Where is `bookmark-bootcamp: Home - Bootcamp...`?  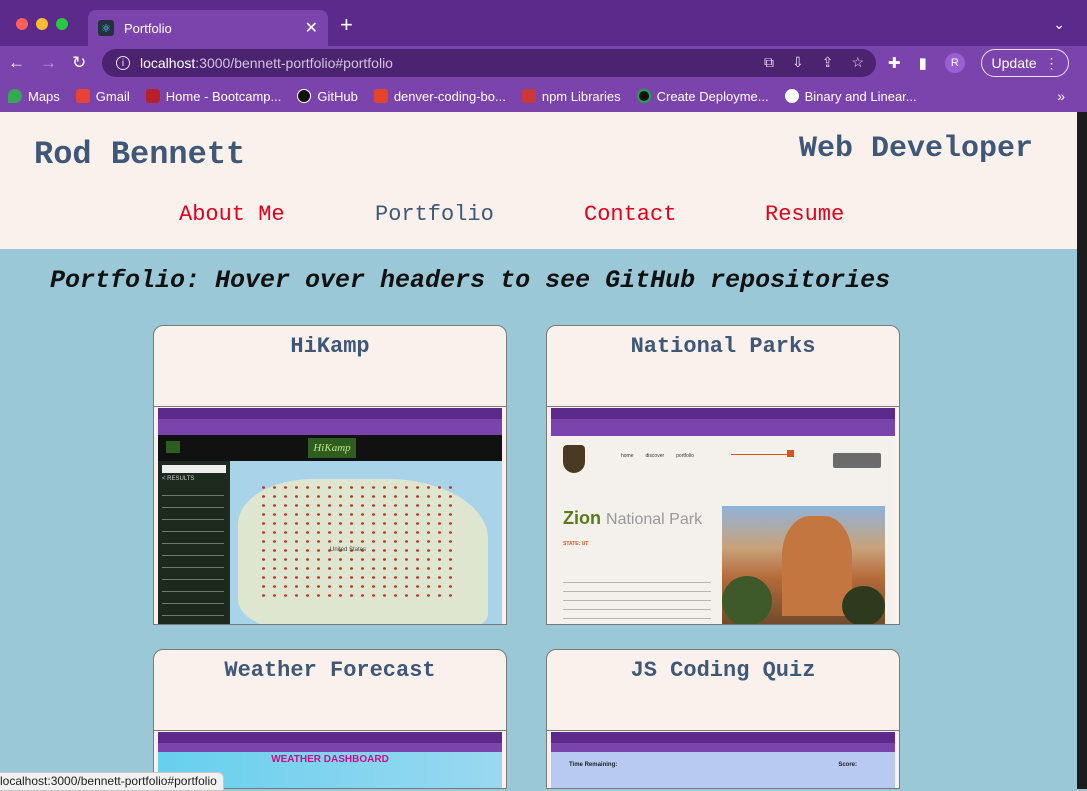 bookmark-bootcamp: Home - Bootcamp... is located at coordinates (213, 96).